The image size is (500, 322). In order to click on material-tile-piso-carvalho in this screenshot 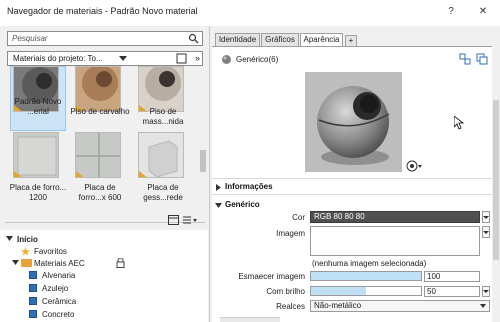, I will do `click(100, 89)`.